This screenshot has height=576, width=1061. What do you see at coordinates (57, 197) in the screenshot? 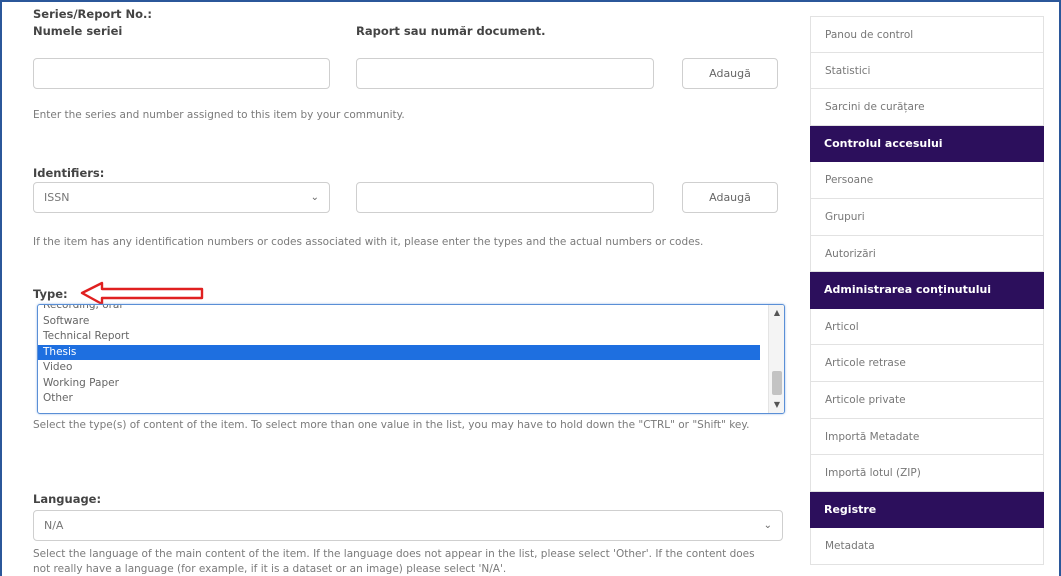
I see `identifier-type-value: ISSN` at bounding box center [57, 197].